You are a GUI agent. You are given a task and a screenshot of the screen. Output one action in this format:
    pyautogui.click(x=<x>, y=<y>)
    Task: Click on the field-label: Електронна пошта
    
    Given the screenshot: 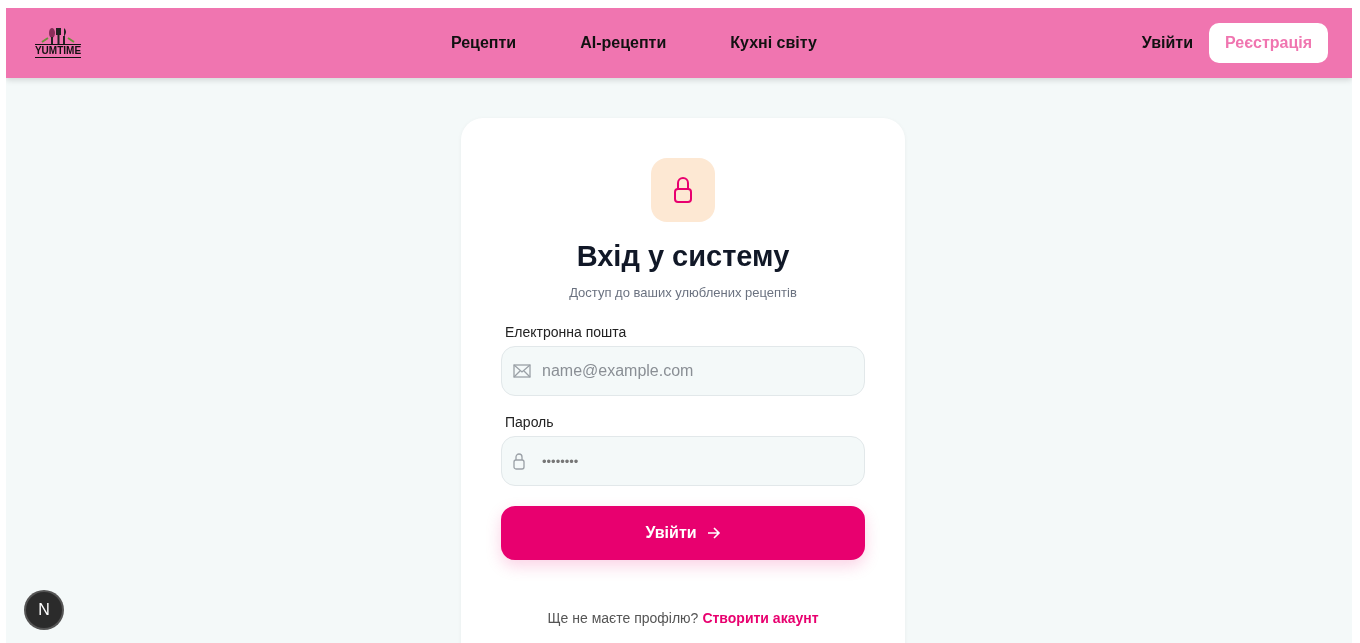 What is the action you would take?
    pyautogui.click(x=566, y=332)
    